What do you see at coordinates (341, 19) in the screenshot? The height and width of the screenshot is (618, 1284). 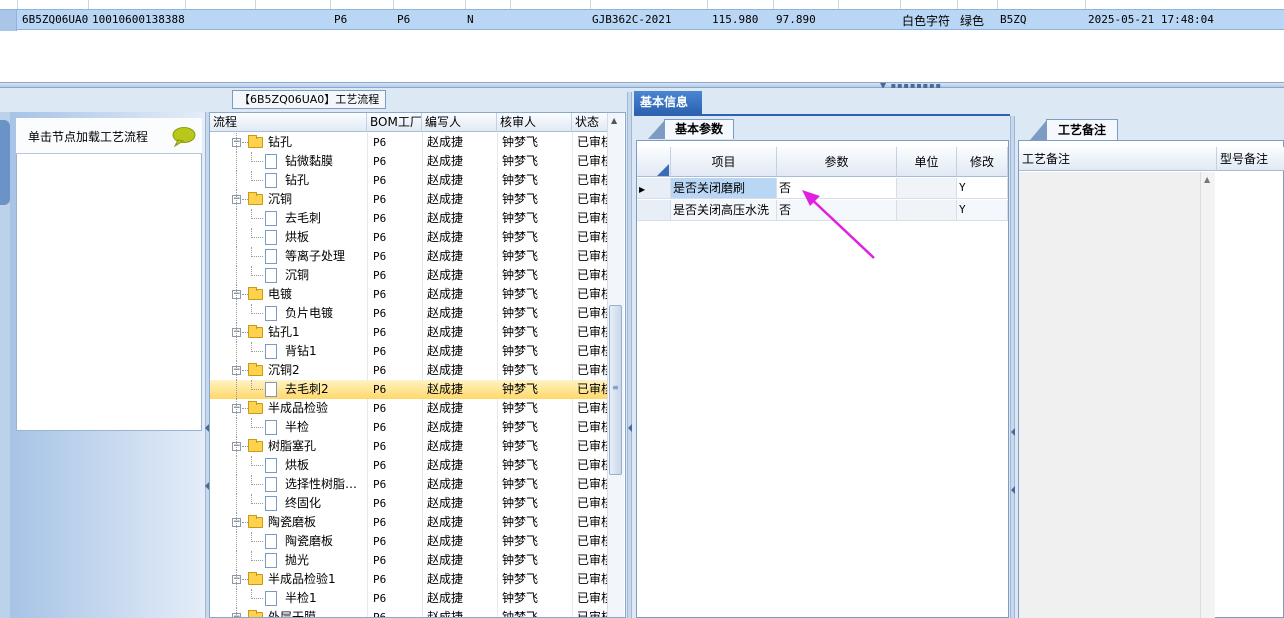 I see `cell-col3: P6` at bounding box center [341, 19].